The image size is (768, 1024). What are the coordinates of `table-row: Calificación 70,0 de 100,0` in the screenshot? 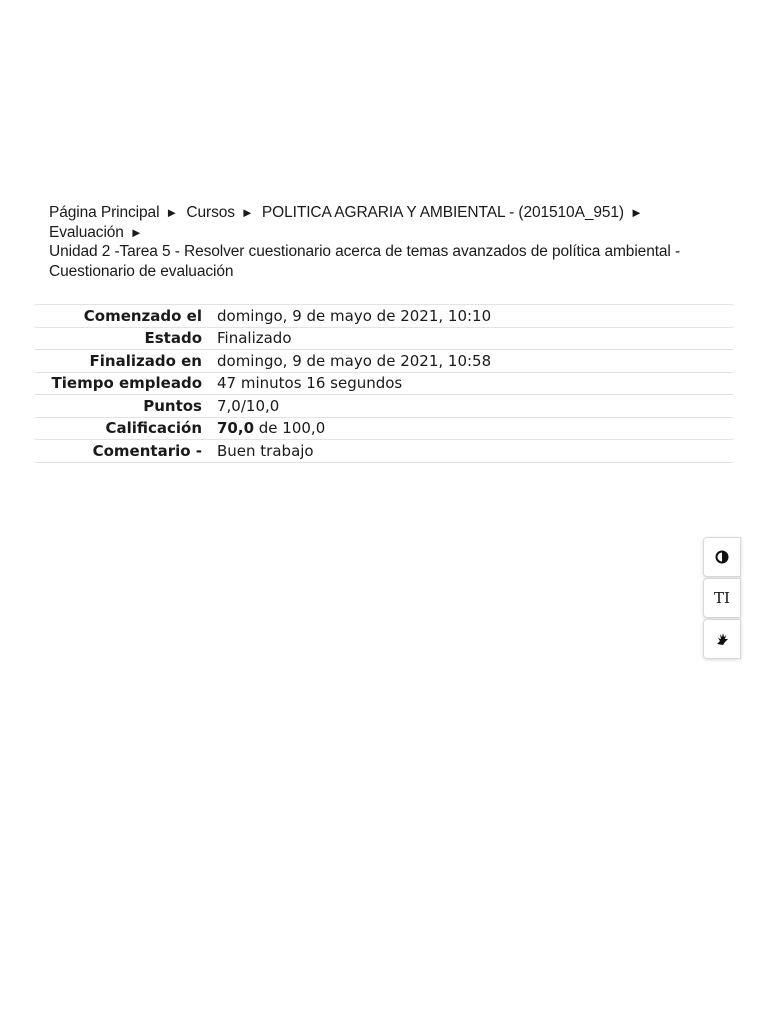 It's located at (384, 428).